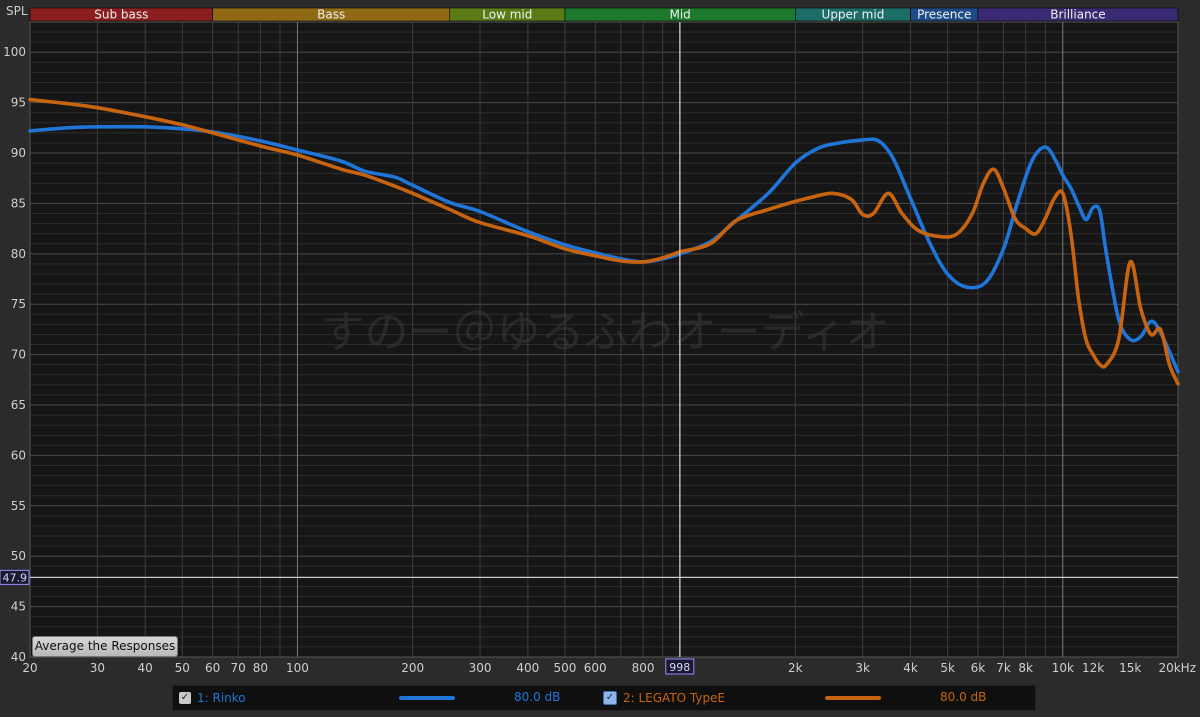  What do you see at coordinates (947, 668) in the screenshot?
I see `x-tick-label: 5k` at bounding box center [947, 668].